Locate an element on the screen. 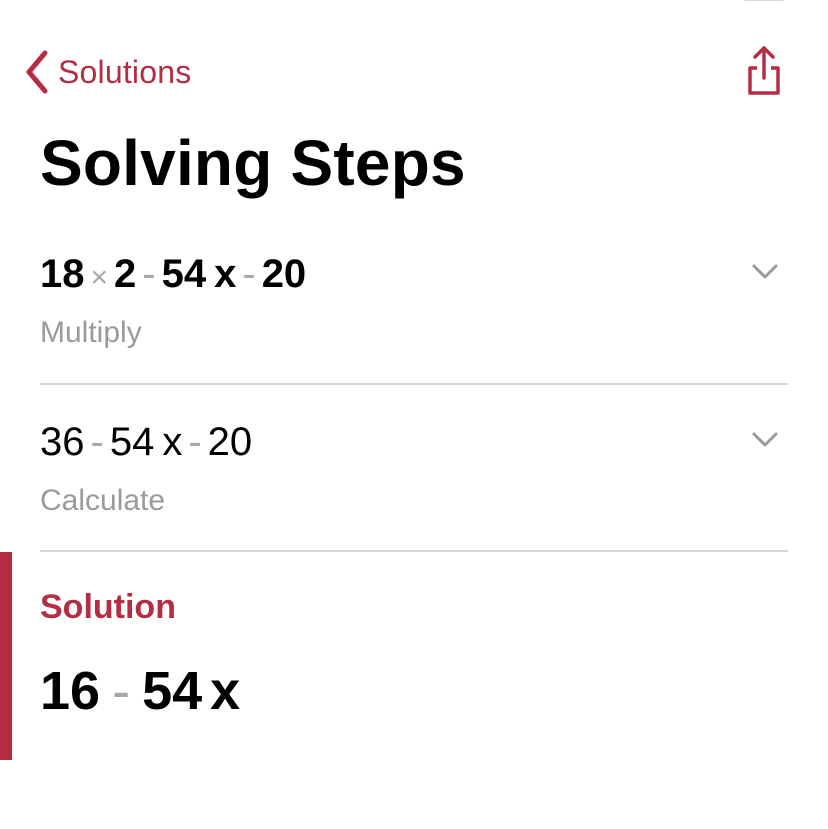  step-expression: 36 - 54 x - 20 is located at coordinates (146, 442).